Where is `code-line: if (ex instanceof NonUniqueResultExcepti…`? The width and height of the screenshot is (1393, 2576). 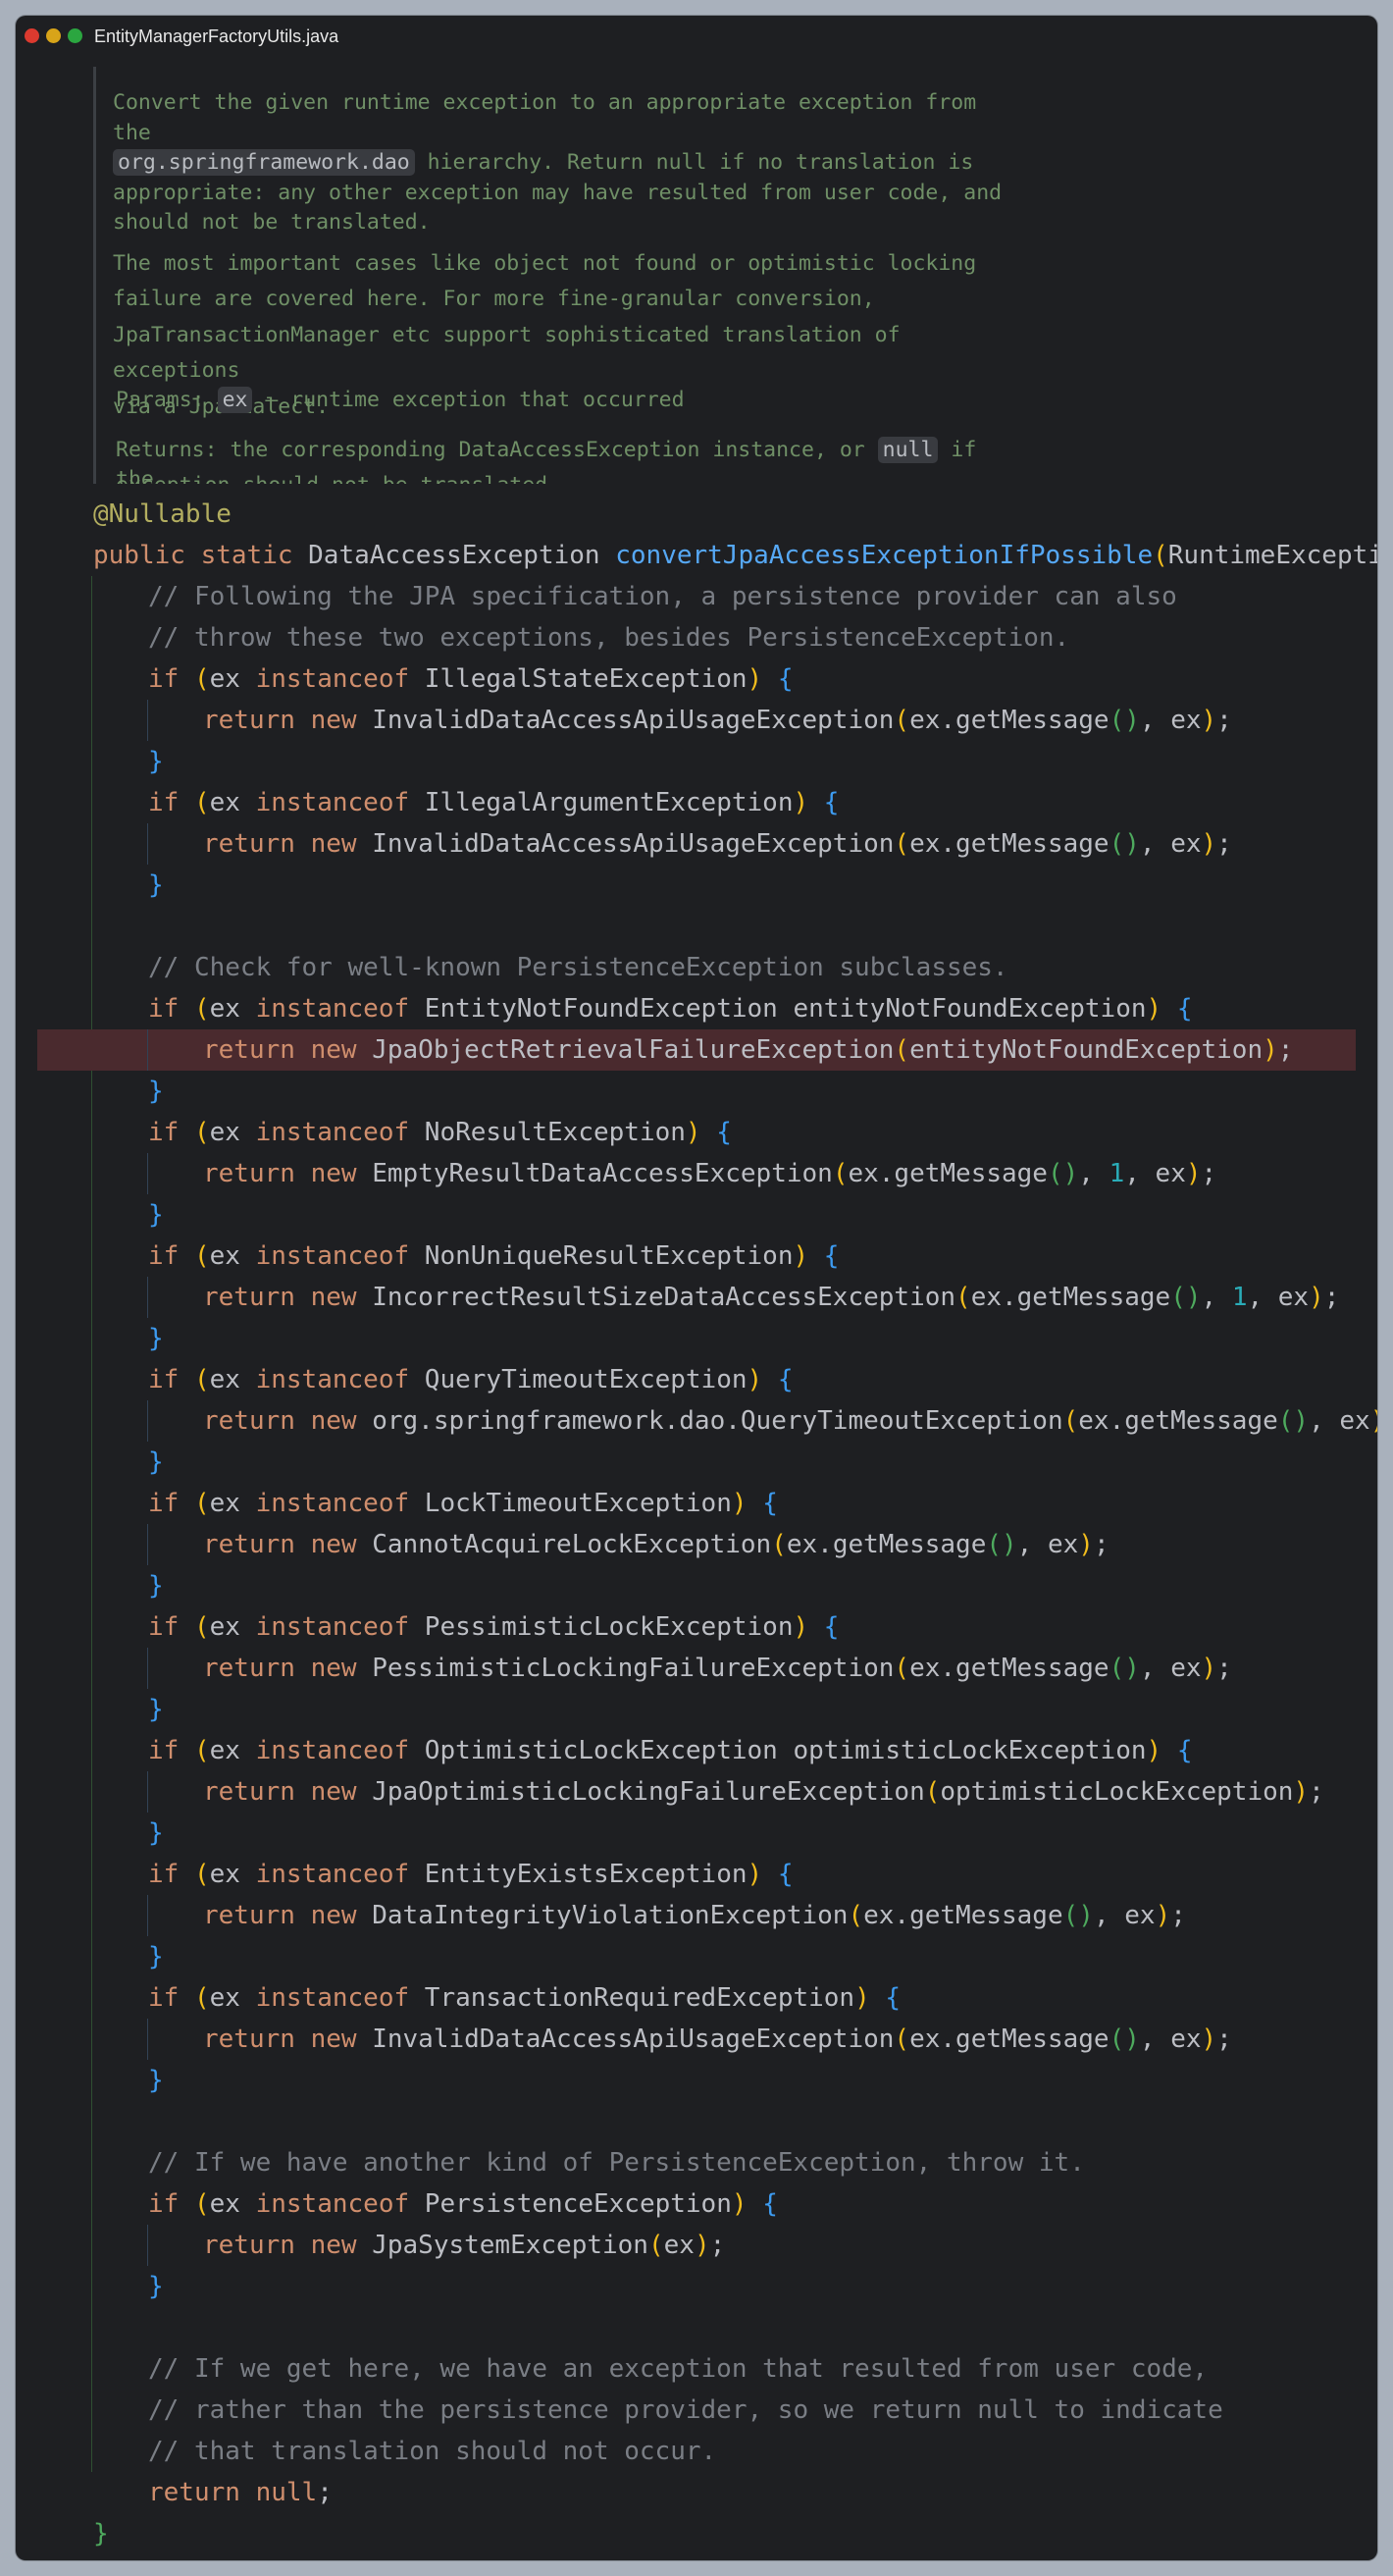
code-line: if (ex instanceof NonUniqueResultExcepti… is located at coordinates (494, 1256).